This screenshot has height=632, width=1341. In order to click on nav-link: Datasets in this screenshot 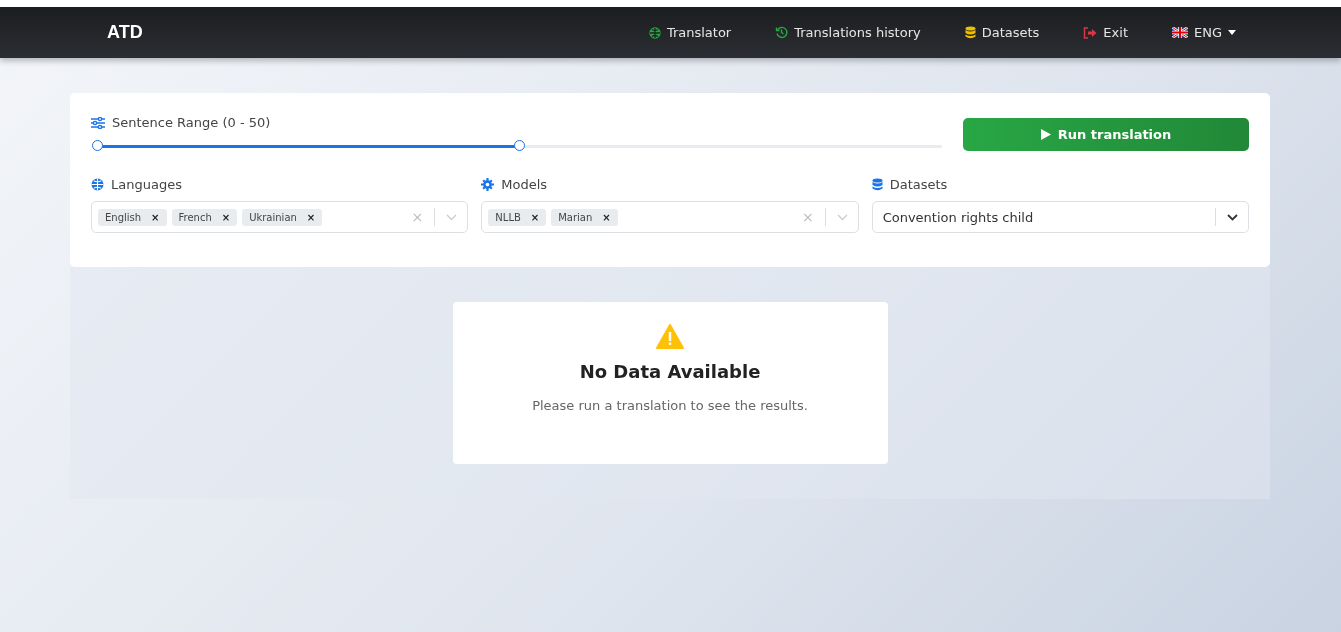, I will do `click(1002, 32)`.